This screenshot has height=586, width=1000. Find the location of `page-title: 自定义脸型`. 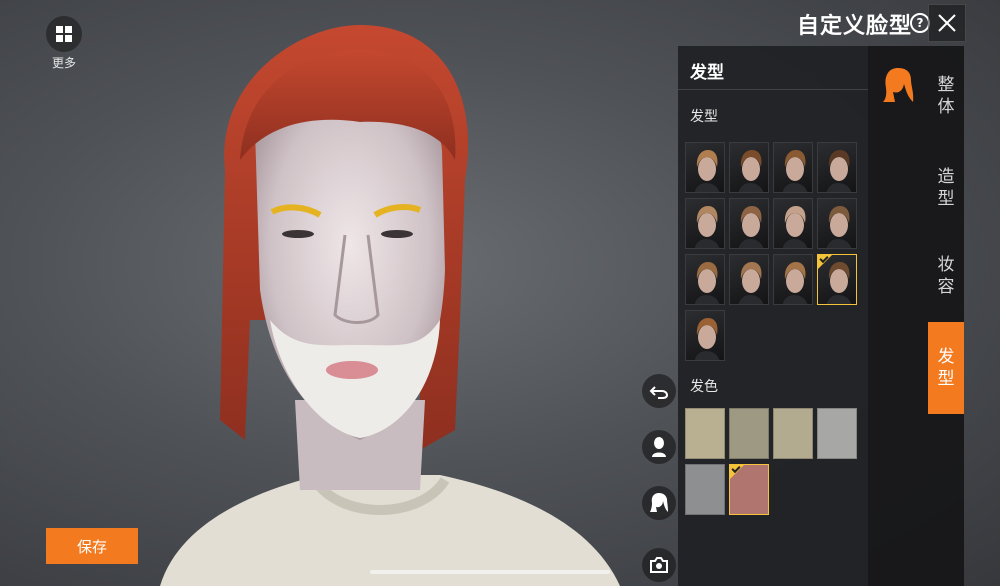

page-title: 自定义脸型 is located at coordinates (854, 26).